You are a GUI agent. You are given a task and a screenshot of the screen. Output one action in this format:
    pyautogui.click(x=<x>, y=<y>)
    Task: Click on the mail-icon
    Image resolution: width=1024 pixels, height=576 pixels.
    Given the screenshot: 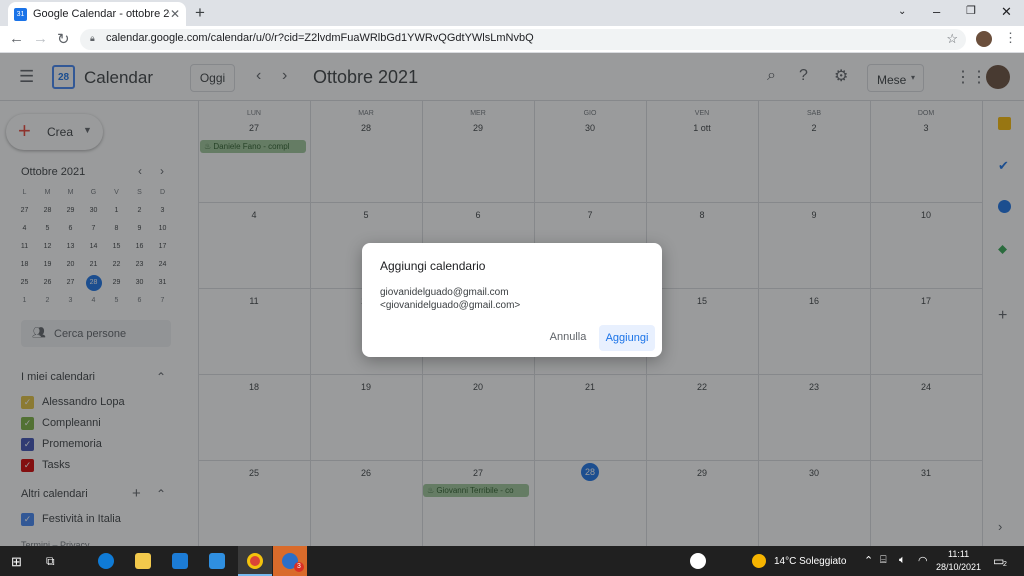 What is the action you would take?
    pyautogui.click(x=217, y=561)
    